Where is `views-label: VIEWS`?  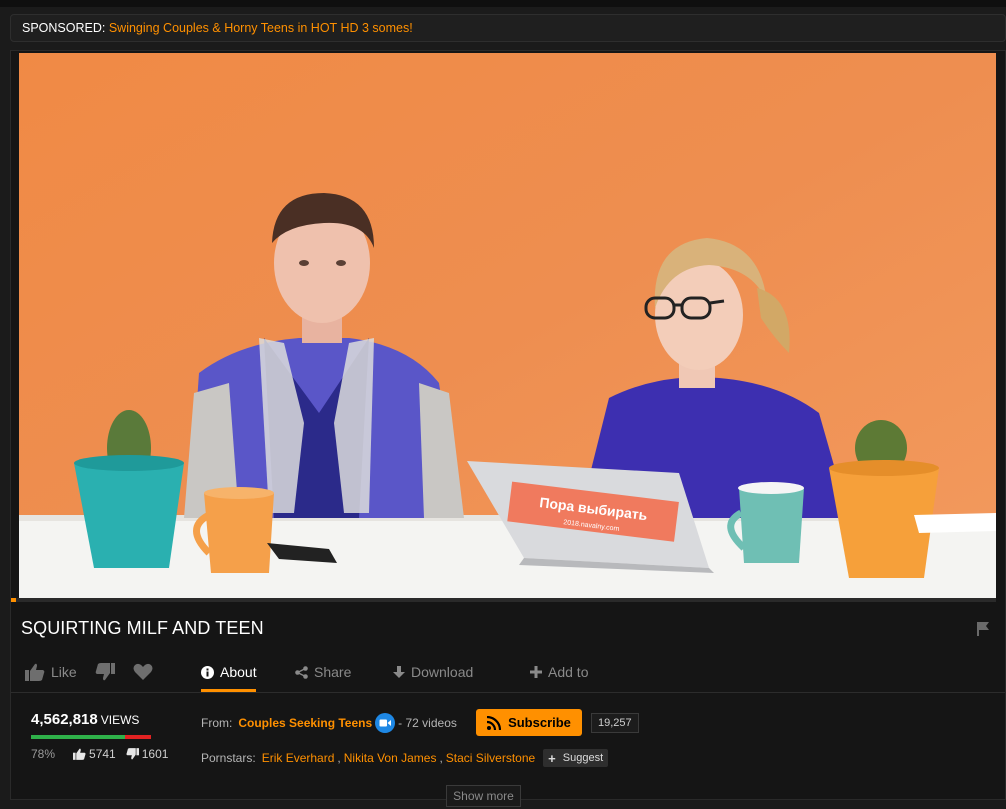 views-label: VIEWS is located at coordinates (120, 720).